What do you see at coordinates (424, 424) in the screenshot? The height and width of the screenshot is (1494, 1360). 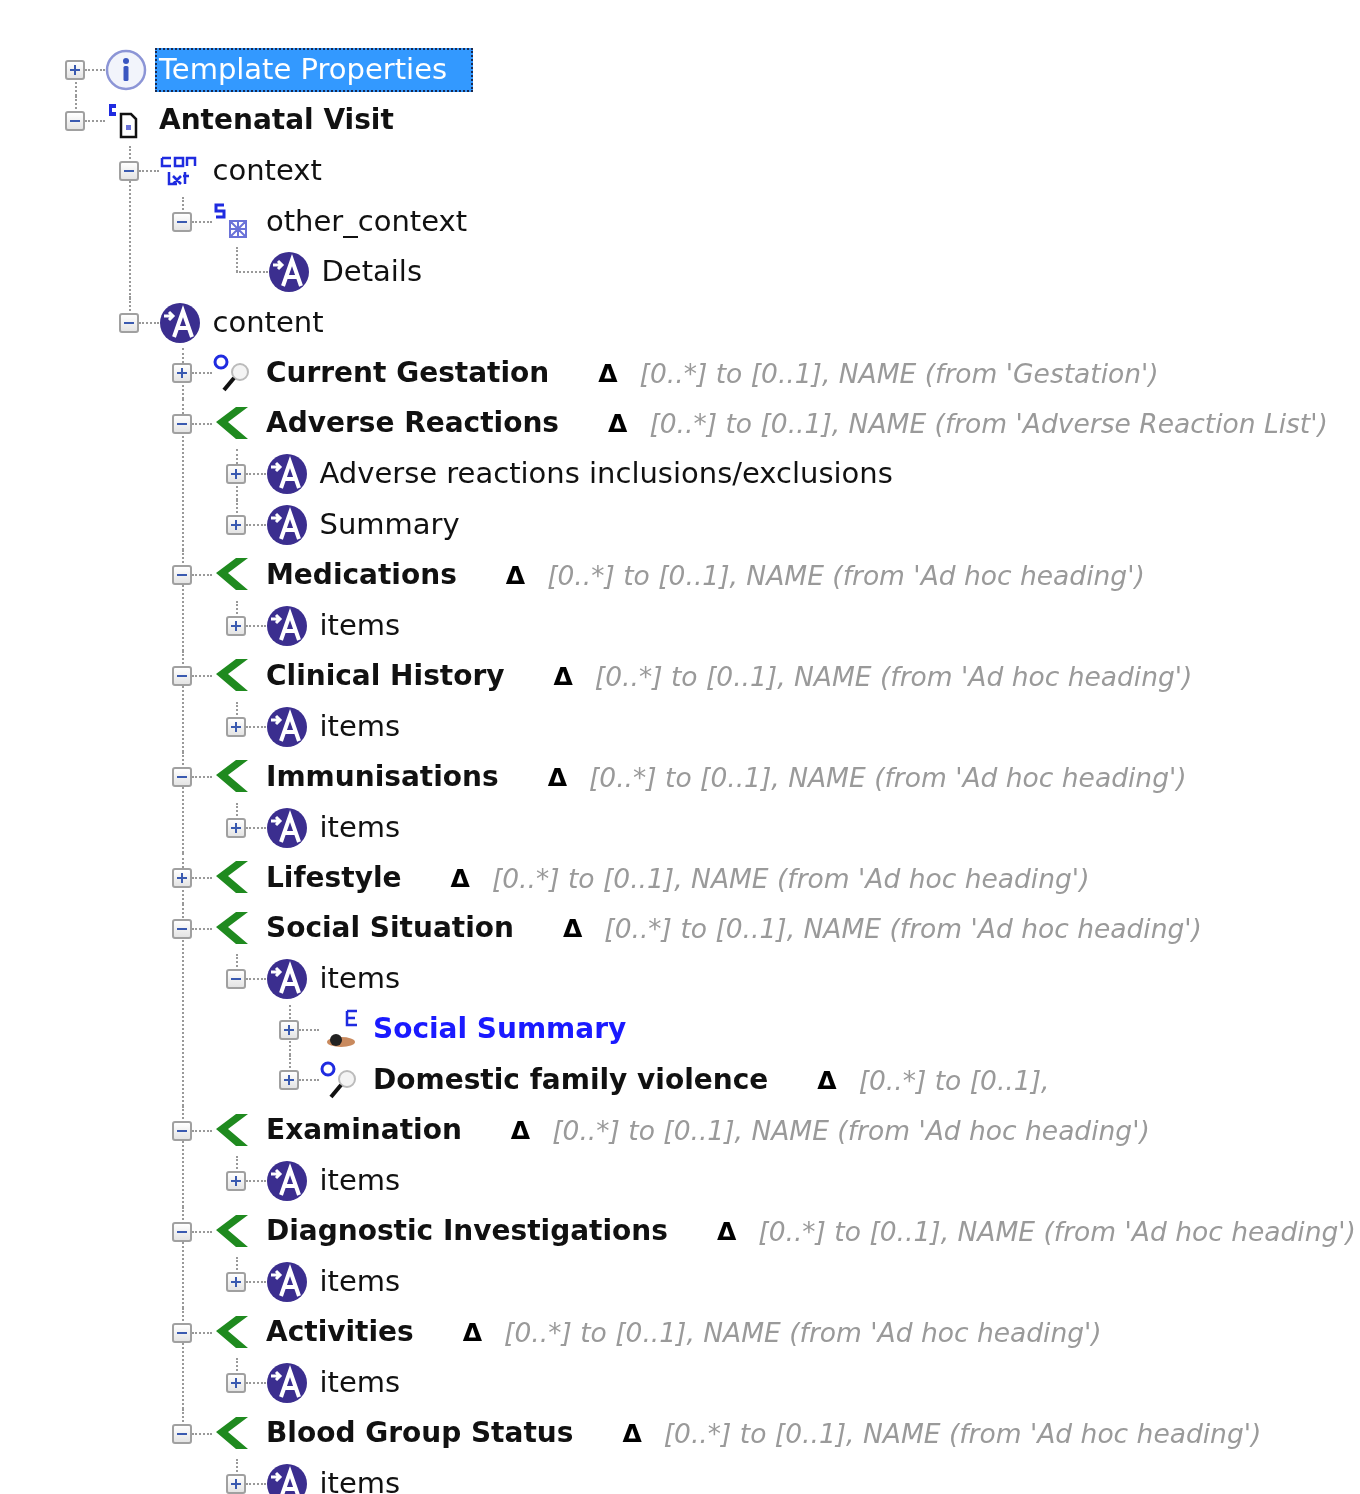 I see `tree-item: Adverse Reactions` at bounding box center [424, 424].